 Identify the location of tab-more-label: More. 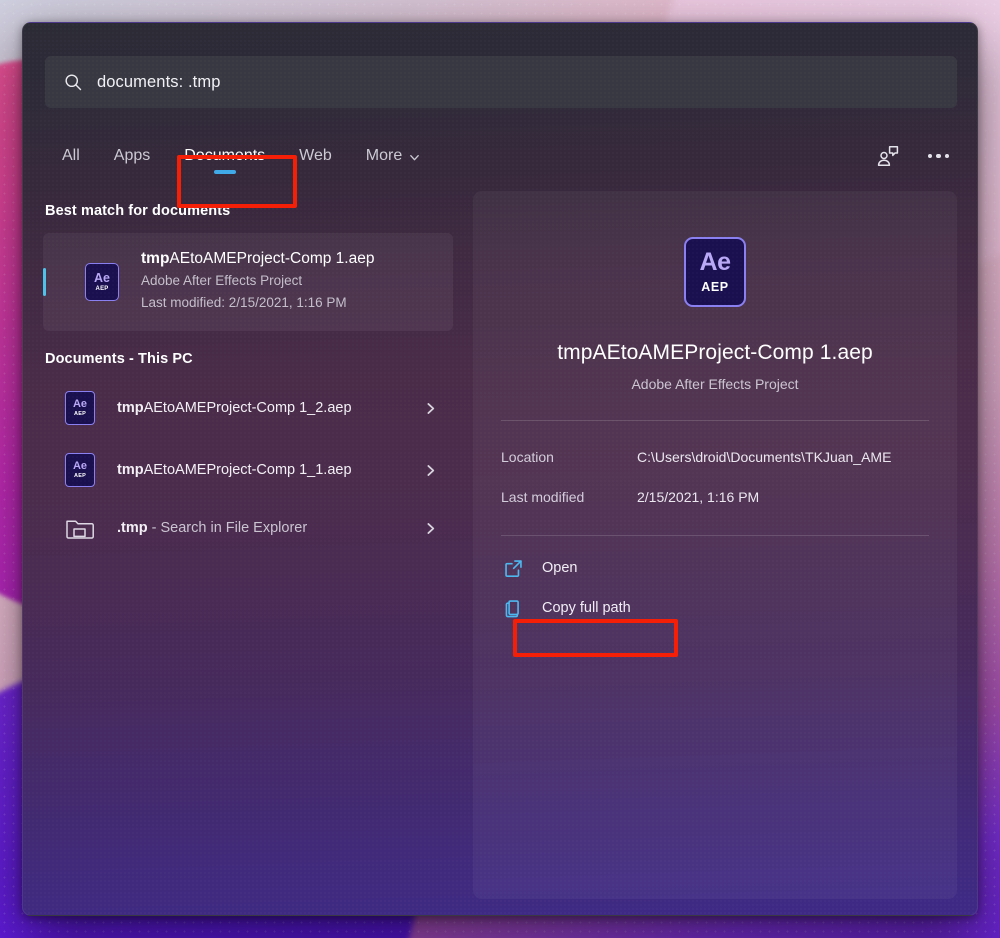
(384, 155).